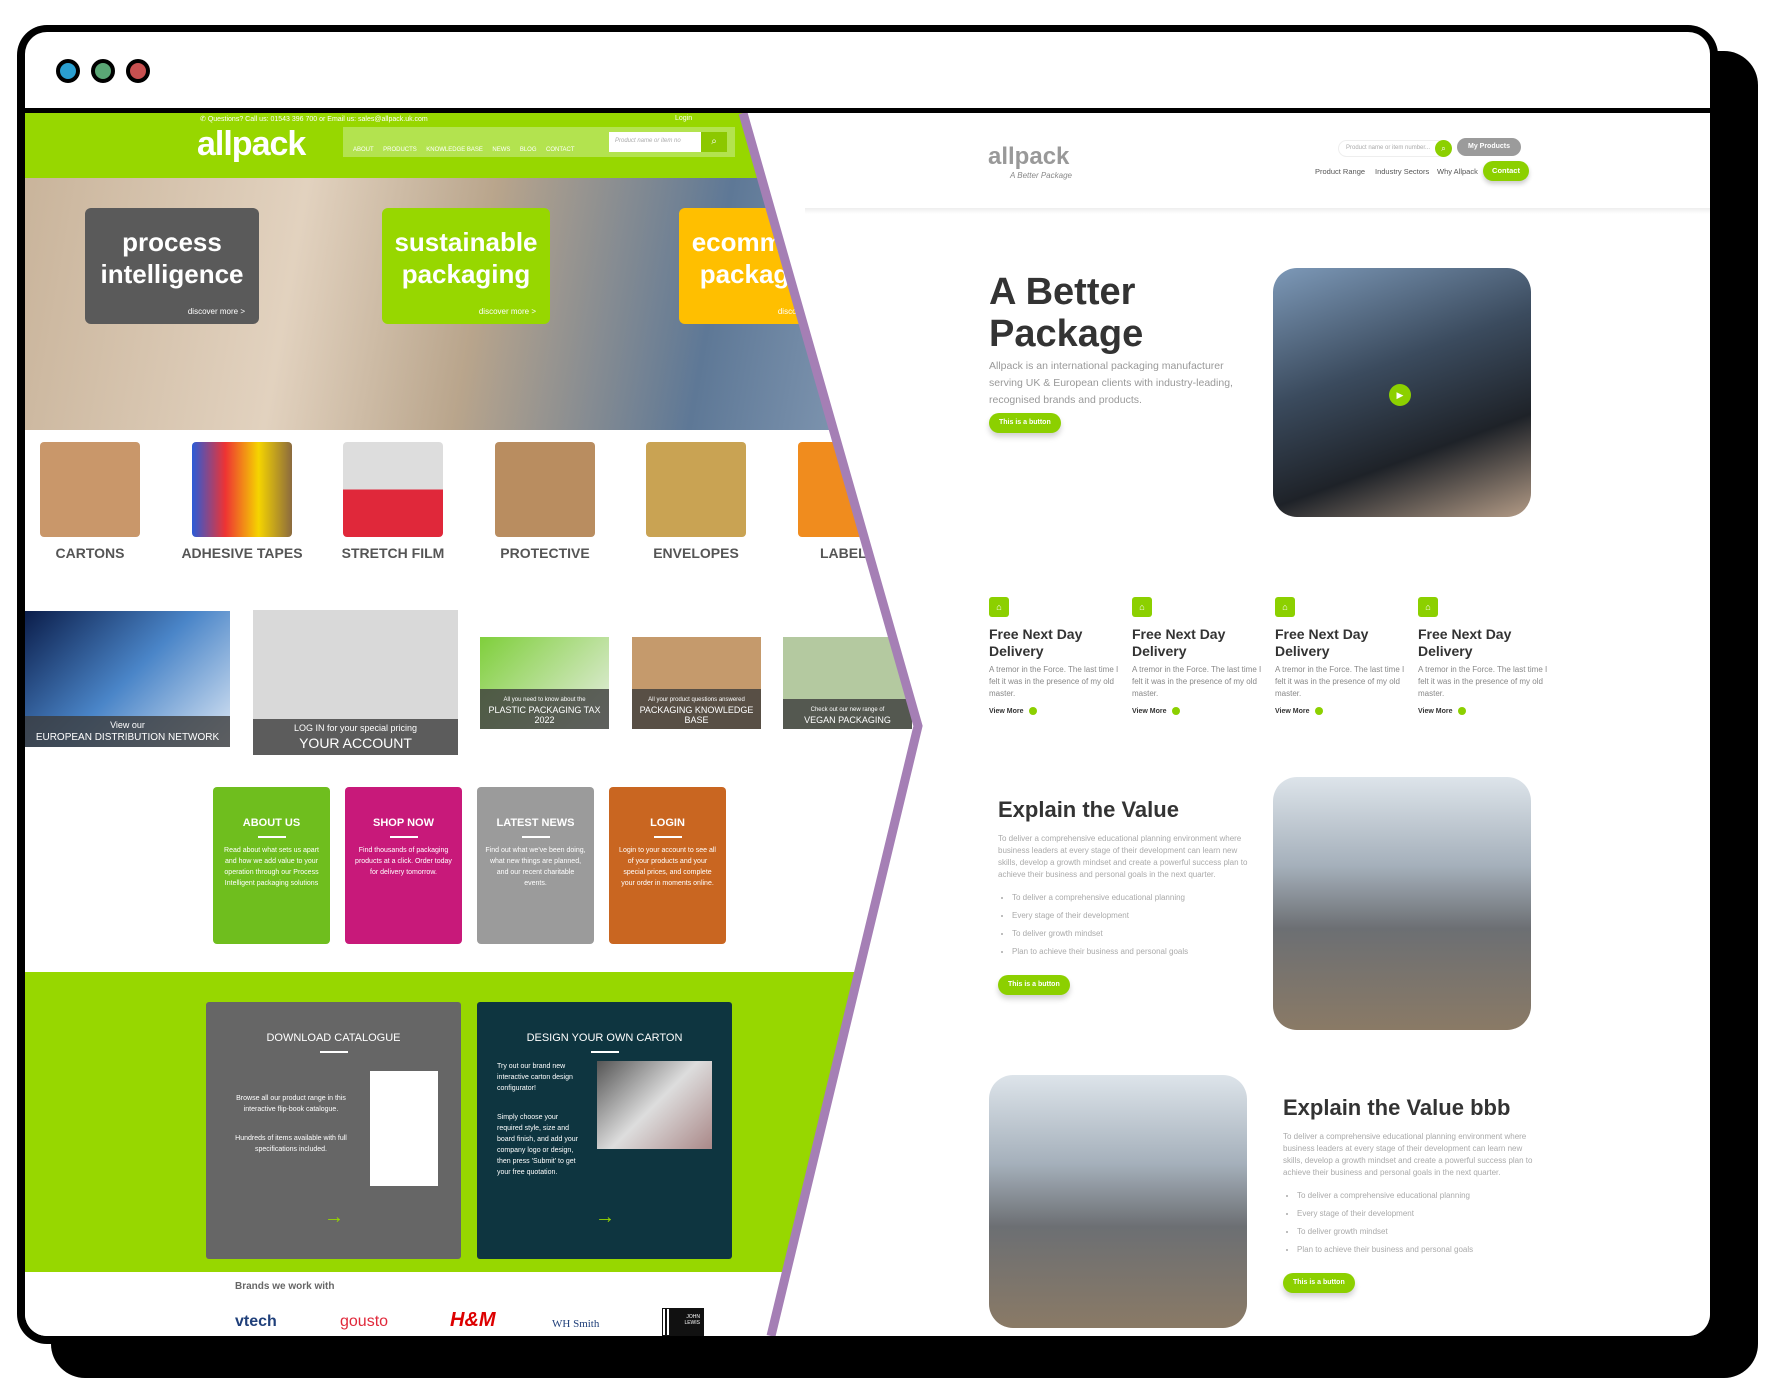 The width and height of the screenshot is (1769, 1393). I want to click on brand-john-lewis: JOHN LEWIS, so click(683, 1322).